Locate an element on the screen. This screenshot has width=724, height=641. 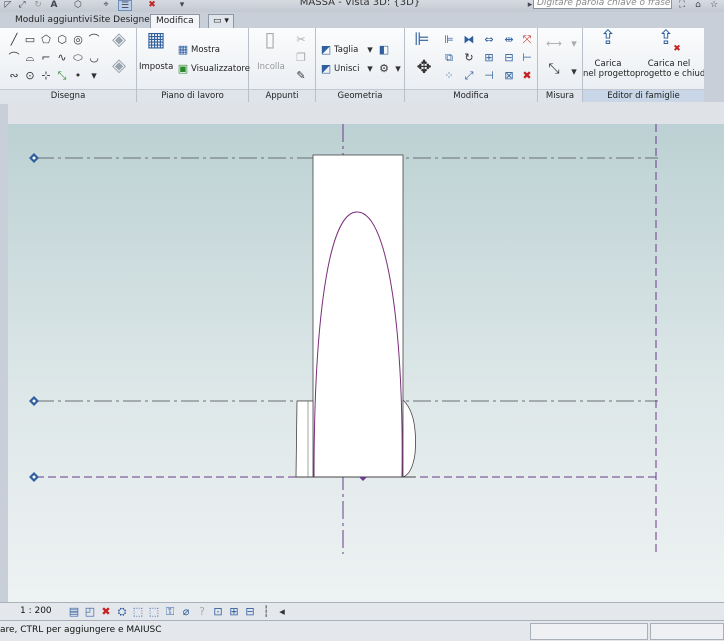
favorites-icon: ☆ is located at coordinates (714, 5).